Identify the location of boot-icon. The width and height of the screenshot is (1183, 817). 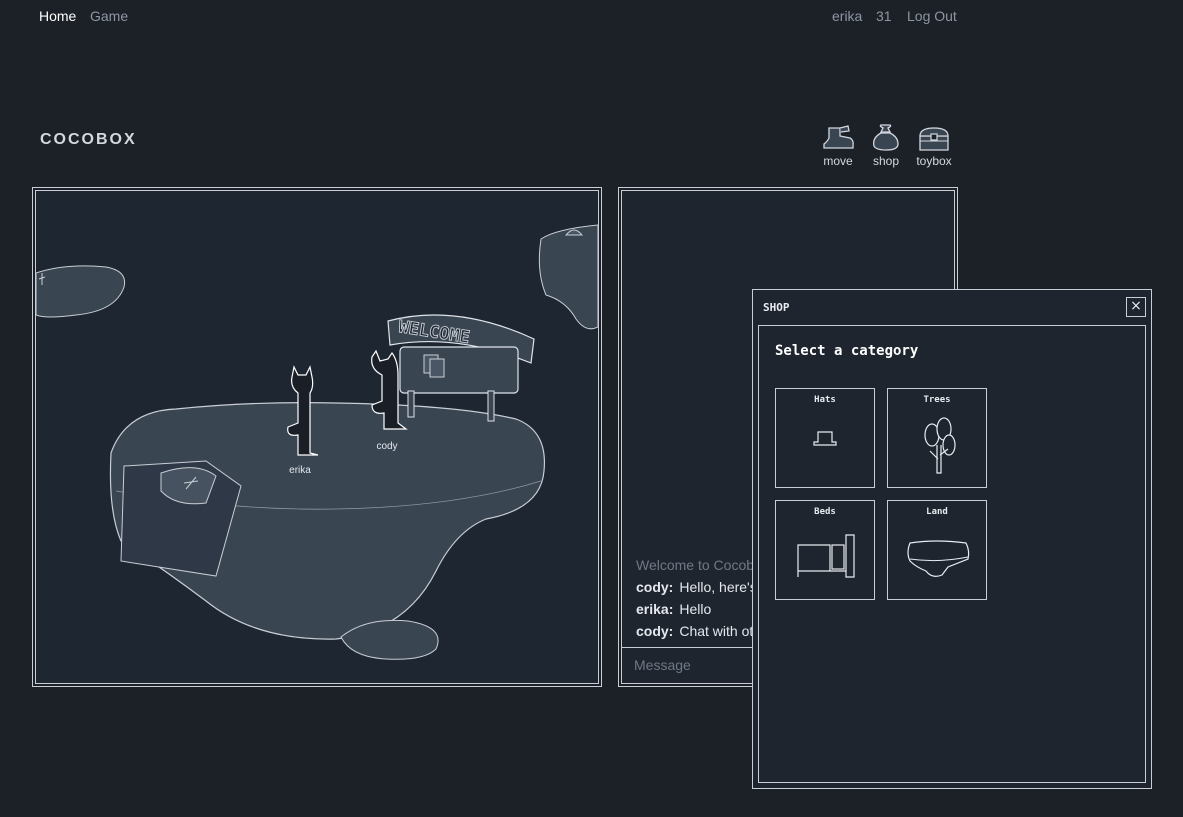
(838, 137).